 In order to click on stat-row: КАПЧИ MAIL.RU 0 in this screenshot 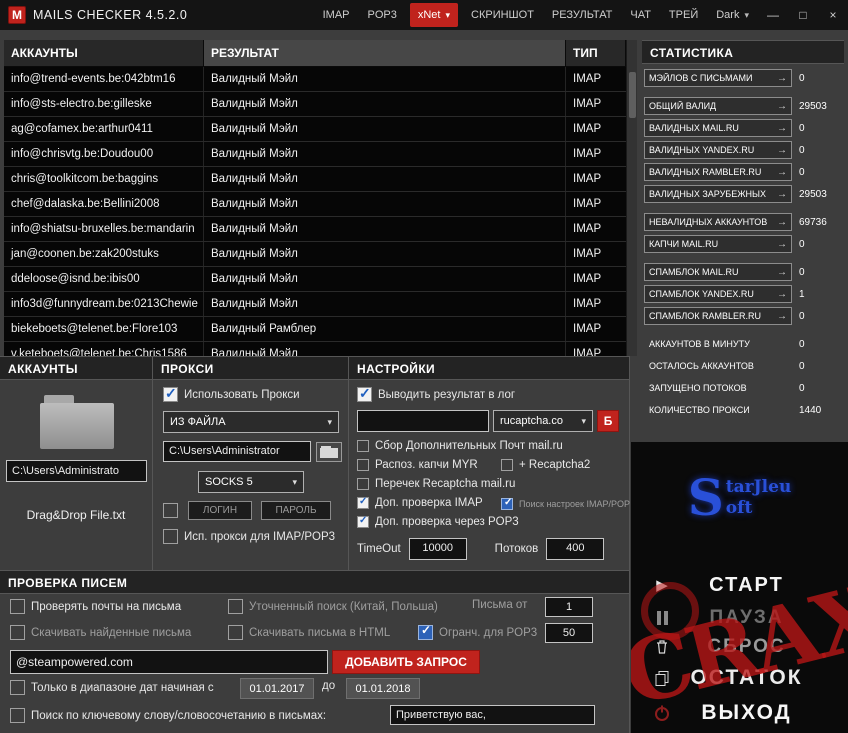, I will do `click(743, 244)`.